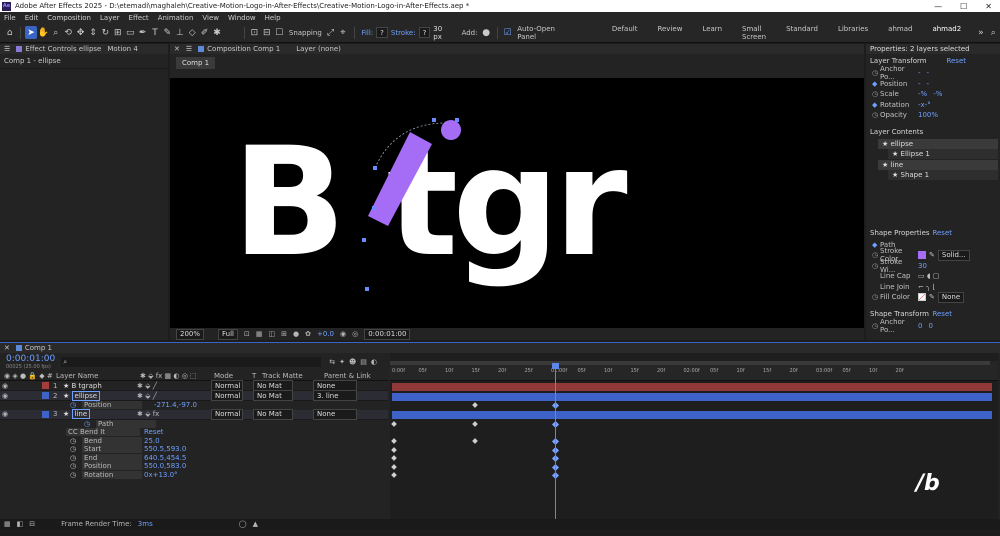  Describe the element at coordinates (933, 326) in the screenshot. I see `shape-anchor: ◷ Anchor Po... 0 0` at that location.